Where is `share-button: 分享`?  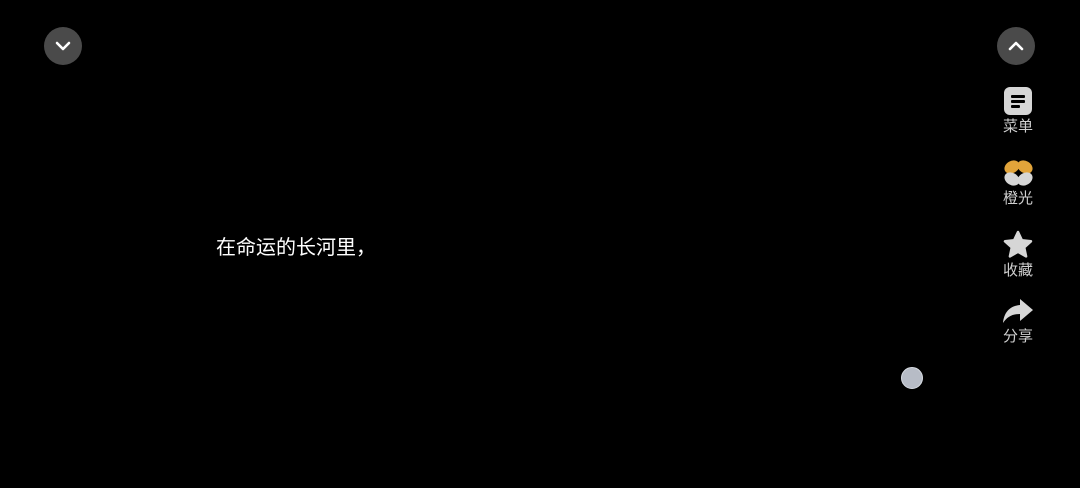 share-button: 分享 is located at coordinates (1018, 319).